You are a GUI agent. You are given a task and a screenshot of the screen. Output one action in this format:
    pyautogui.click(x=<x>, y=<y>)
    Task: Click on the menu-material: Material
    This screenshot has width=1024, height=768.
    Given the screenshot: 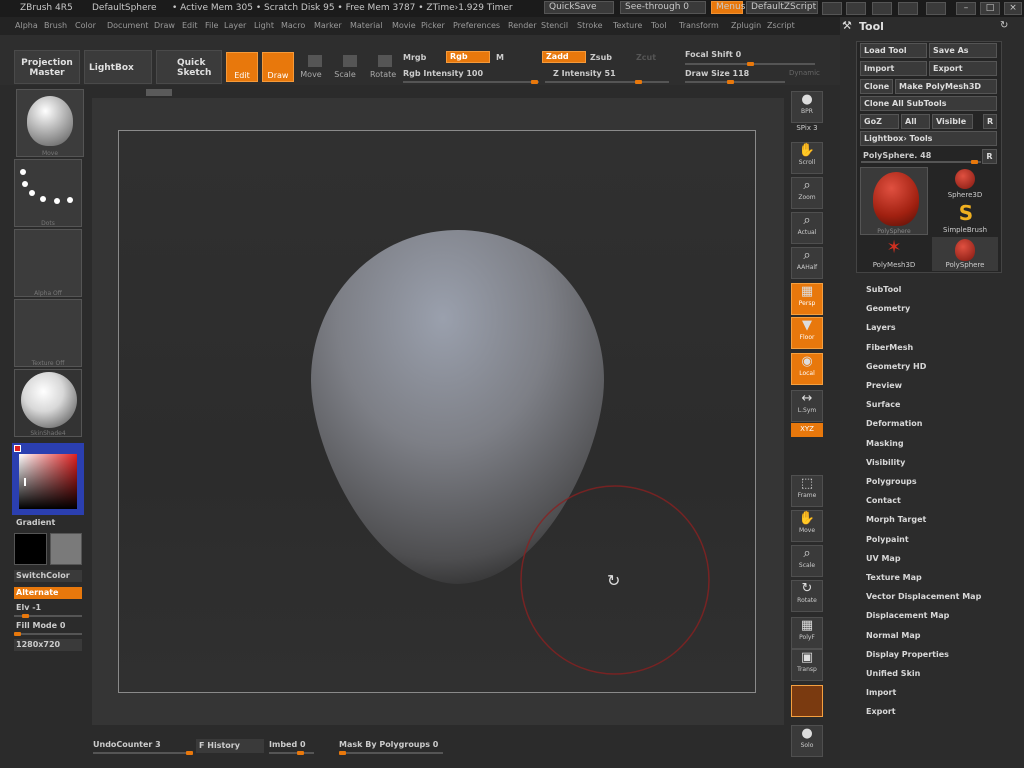 What is the action you would take?
    pyautogui.click(x=366, y=26)
    